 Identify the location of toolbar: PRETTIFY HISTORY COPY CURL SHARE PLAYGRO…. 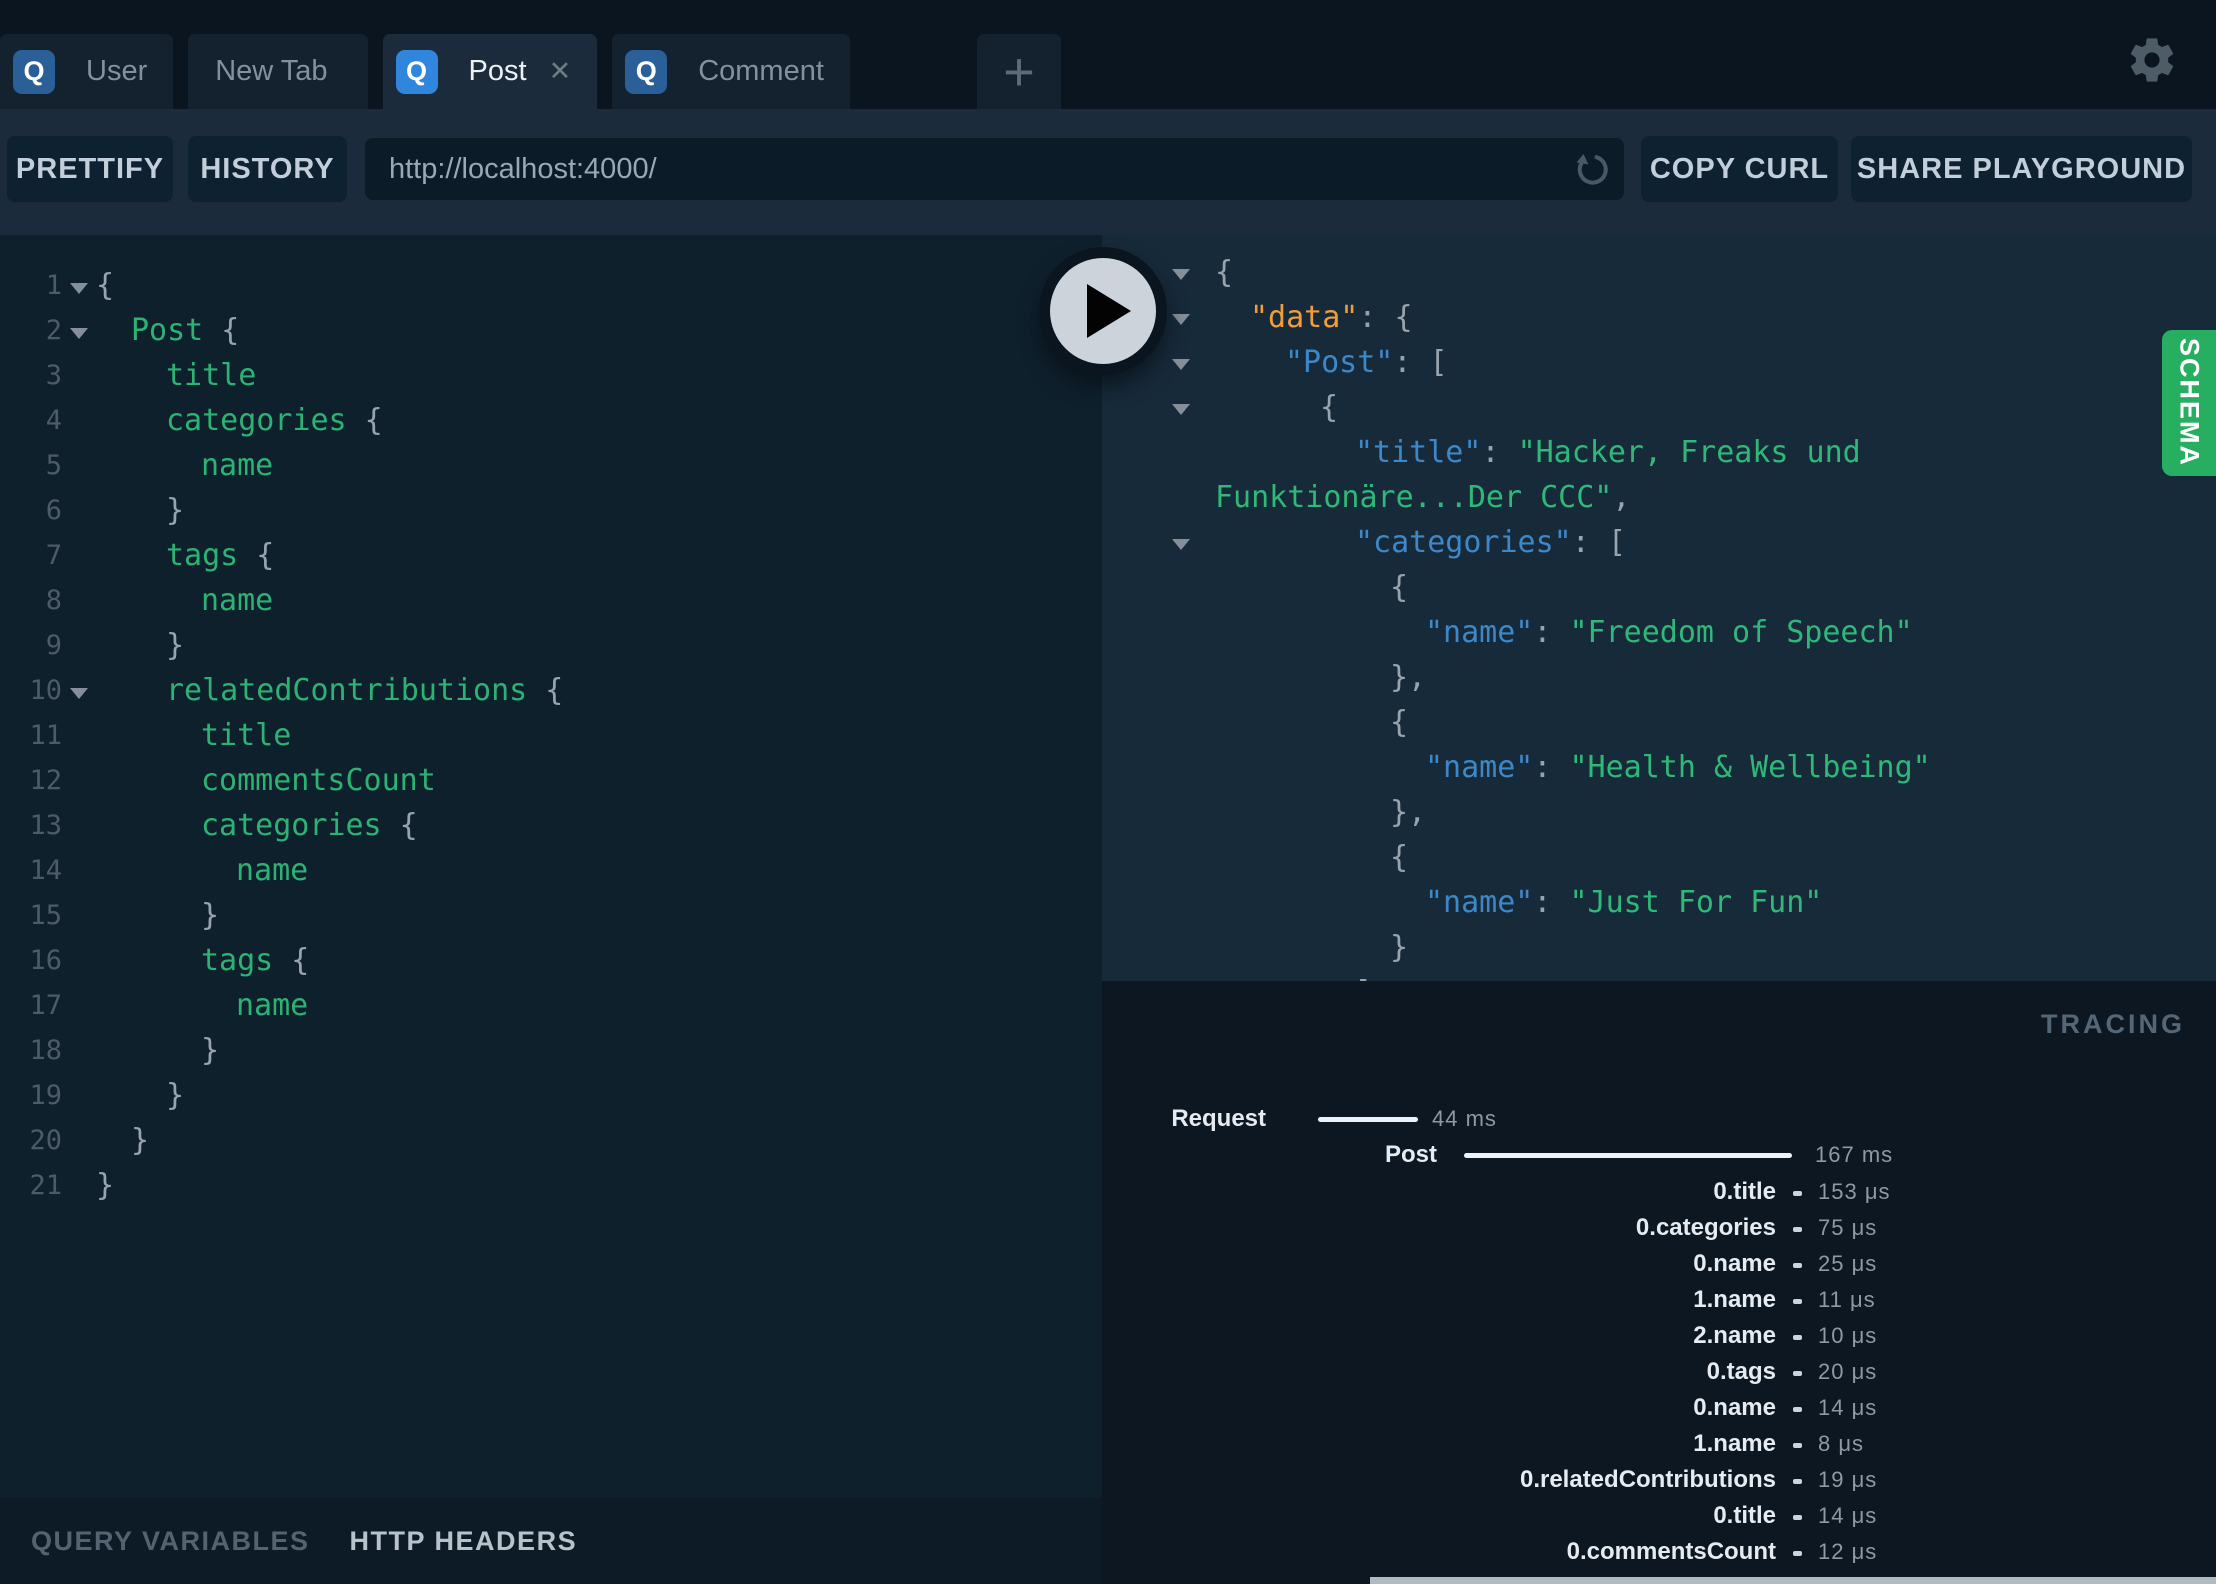
(1108, 172).